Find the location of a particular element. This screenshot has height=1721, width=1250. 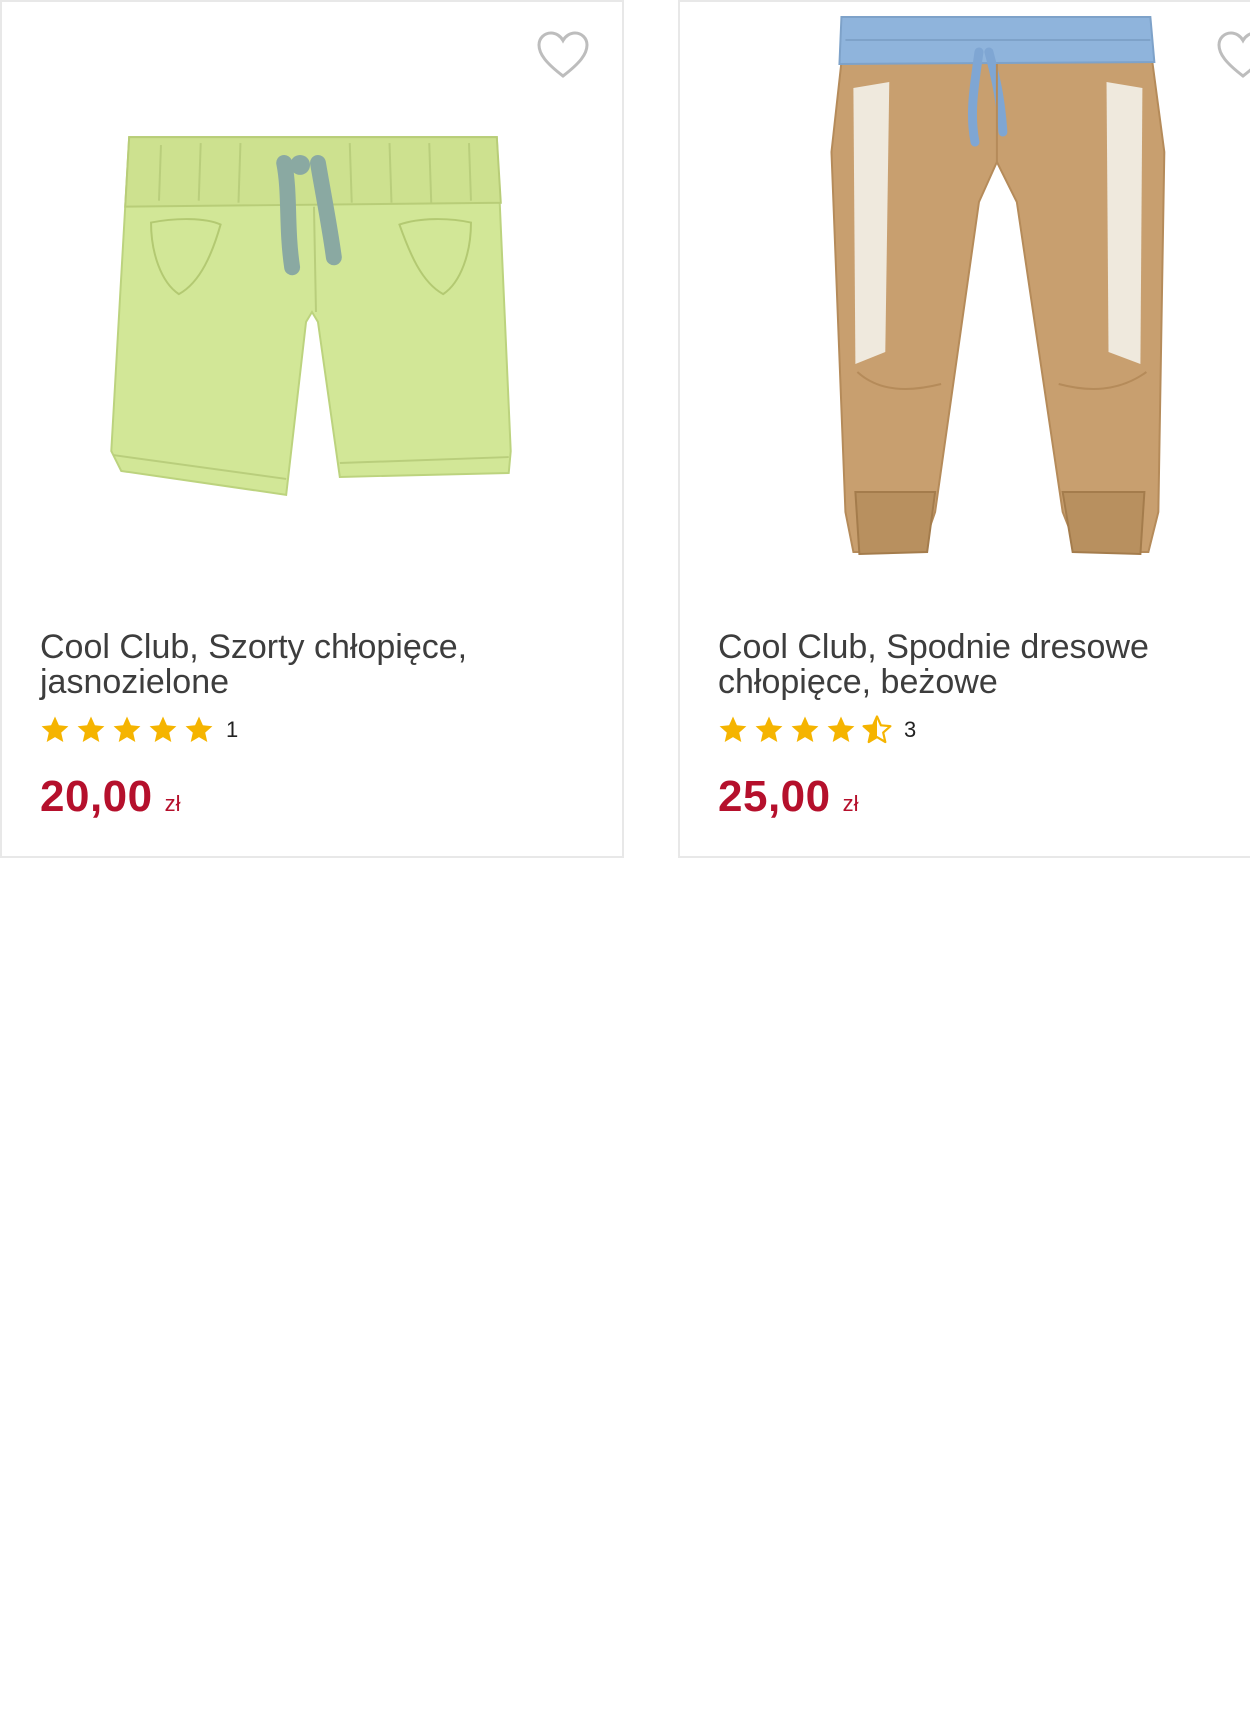

star-half-icon is located at coordinates (877, 730).